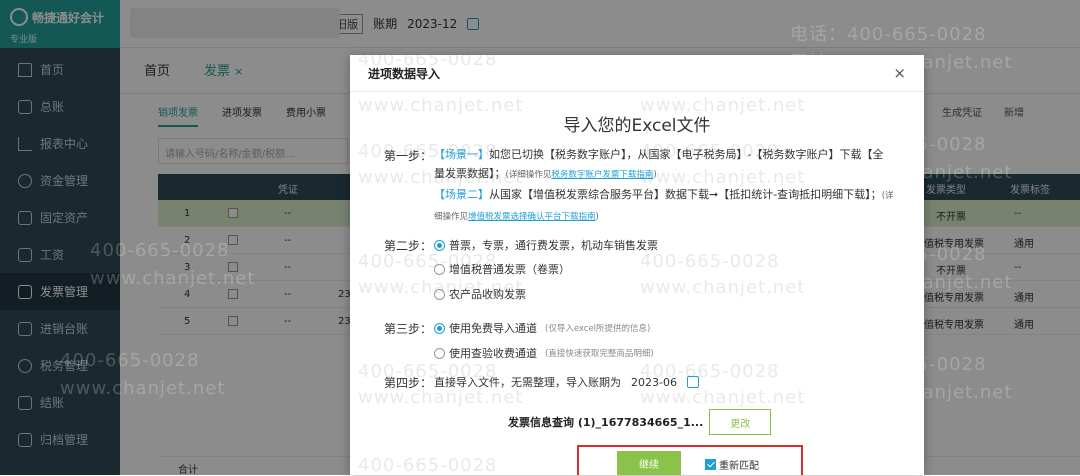  Describe the element at coordinates (493, 328) in the screenshot. I see `option-label: 使用免费导入通道` at that location.